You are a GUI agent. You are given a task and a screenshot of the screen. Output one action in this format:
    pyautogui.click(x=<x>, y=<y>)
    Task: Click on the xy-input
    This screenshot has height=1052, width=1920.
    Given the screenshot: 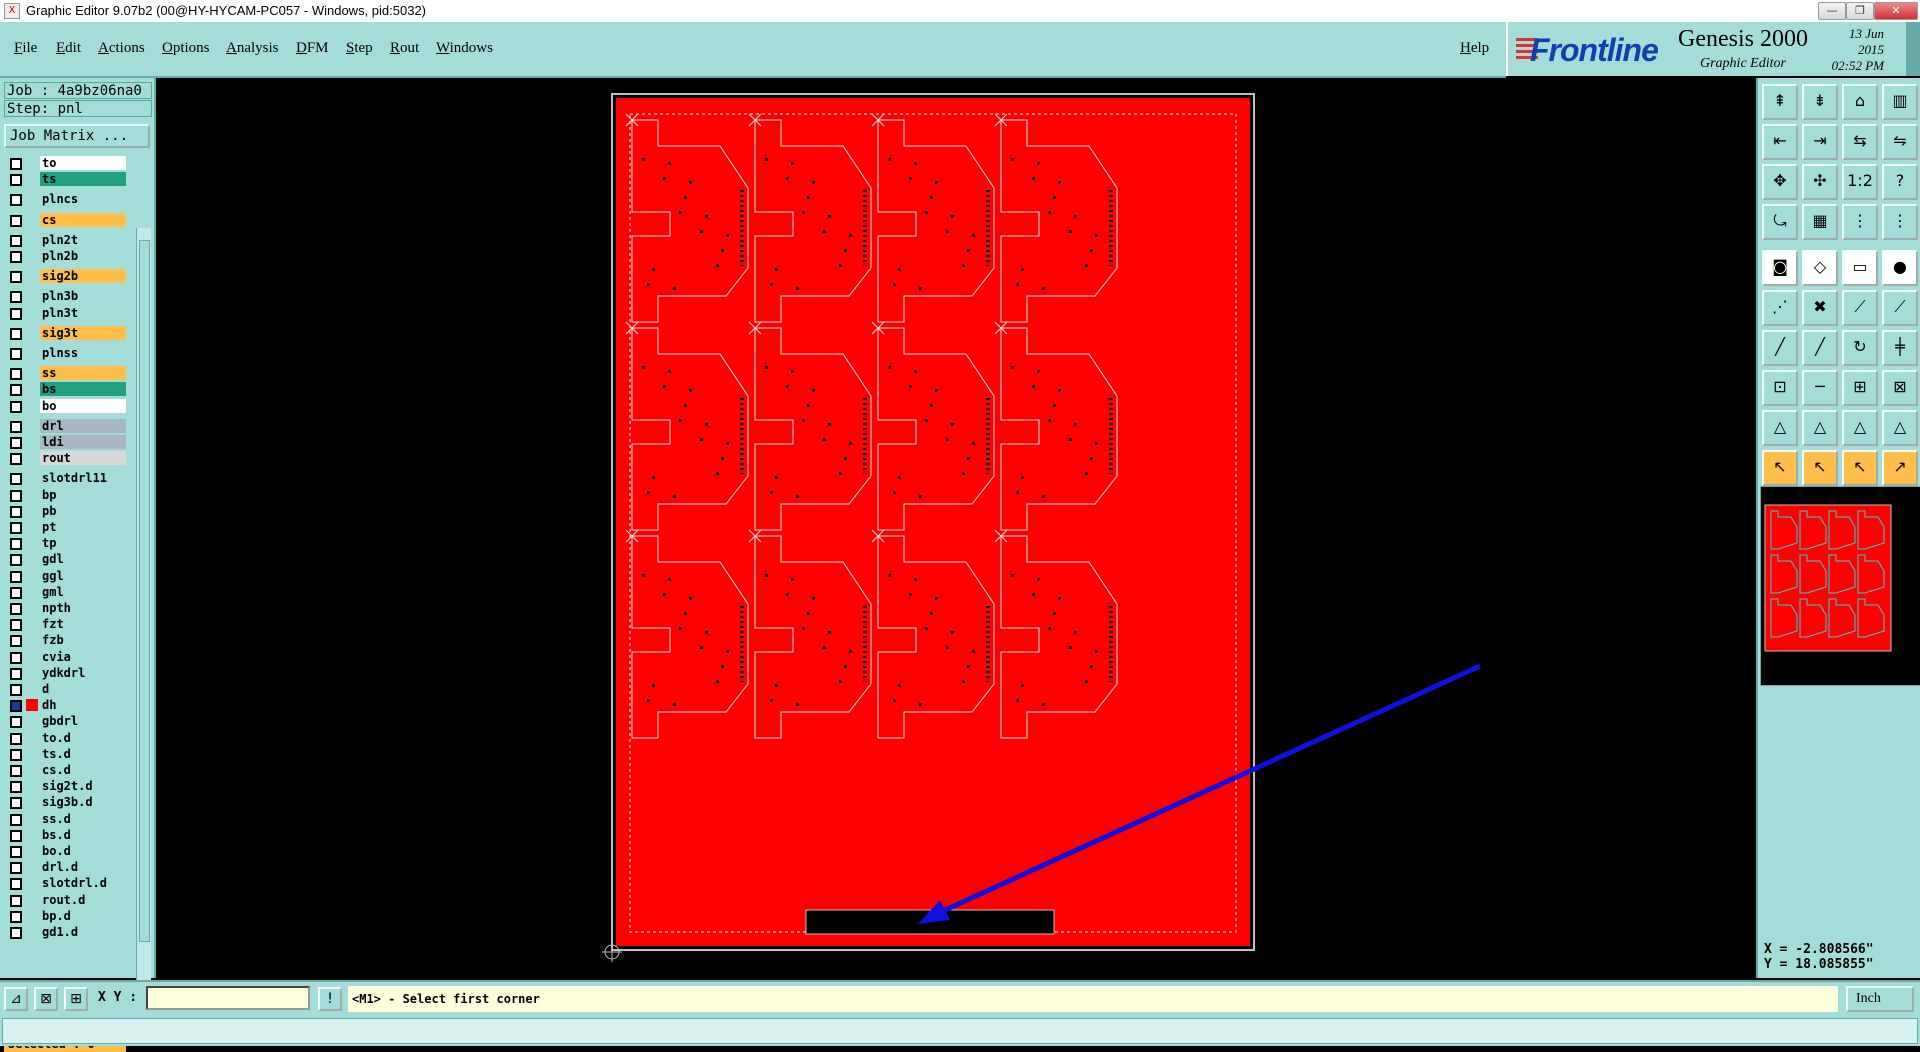 What is the action you would take?
    pyautogui.click(x=228, y=998)
    